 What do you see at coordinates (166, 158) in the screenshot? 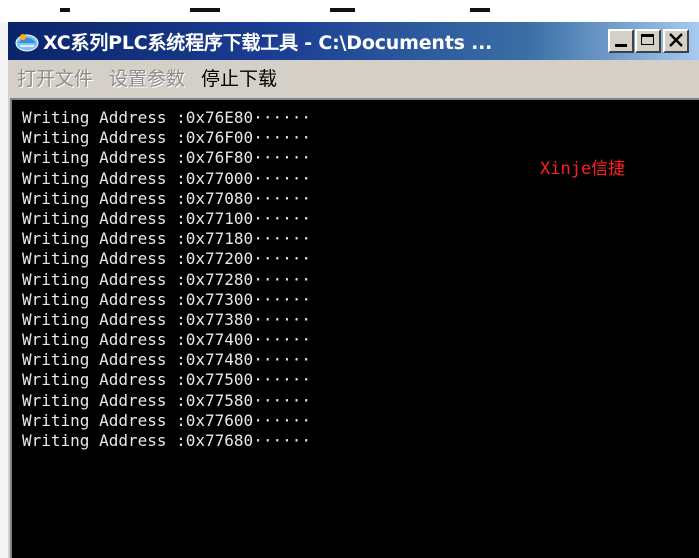
I see `console-line: Writing Address :0x76F80······` at bounding box center [166, 158].